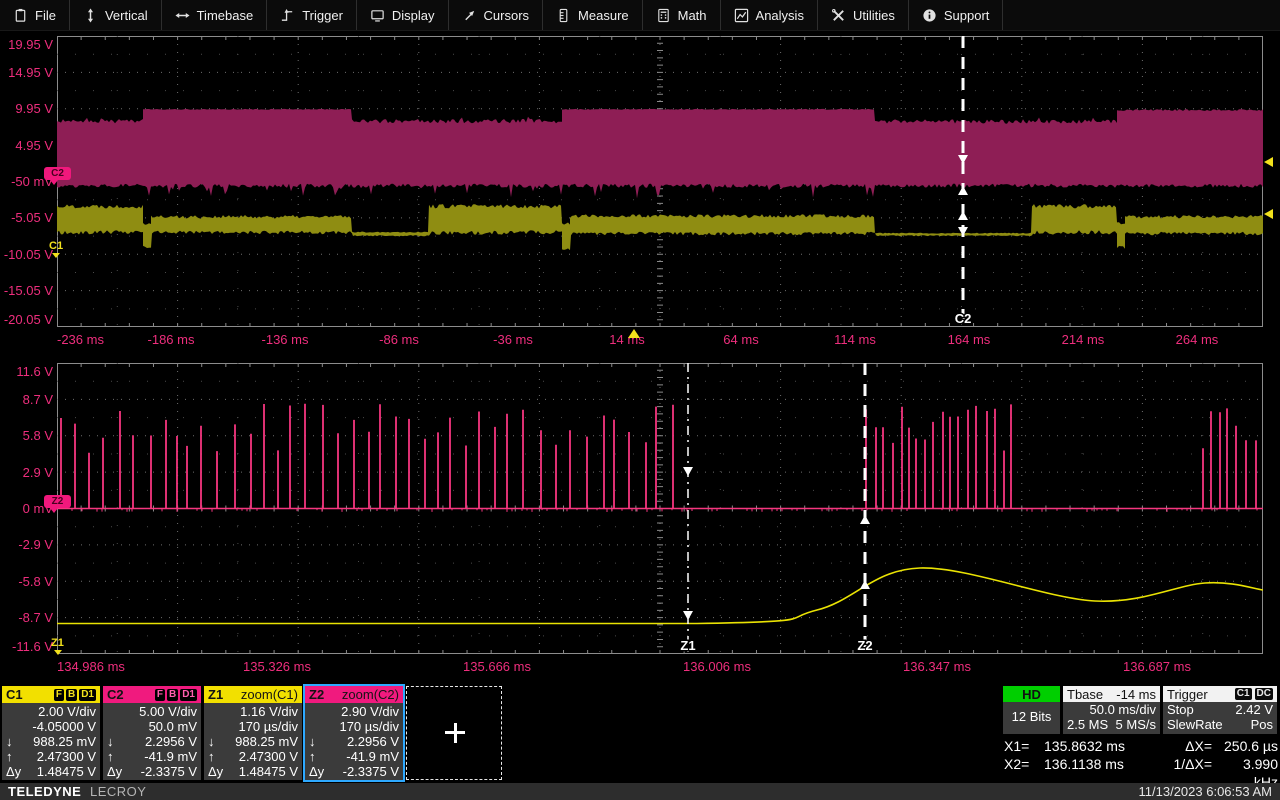 This screenshot has width=1280, height=800. Describe the element at coordinates (58, 652) in the screenshot. I see `z1-zero-marker-tip` at that location.